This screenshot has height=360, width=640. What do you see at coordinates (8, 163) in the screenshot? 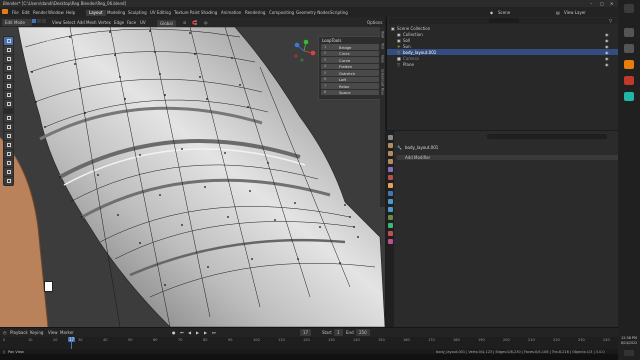
I see `knife-tool` at bounding box center [8, 163].